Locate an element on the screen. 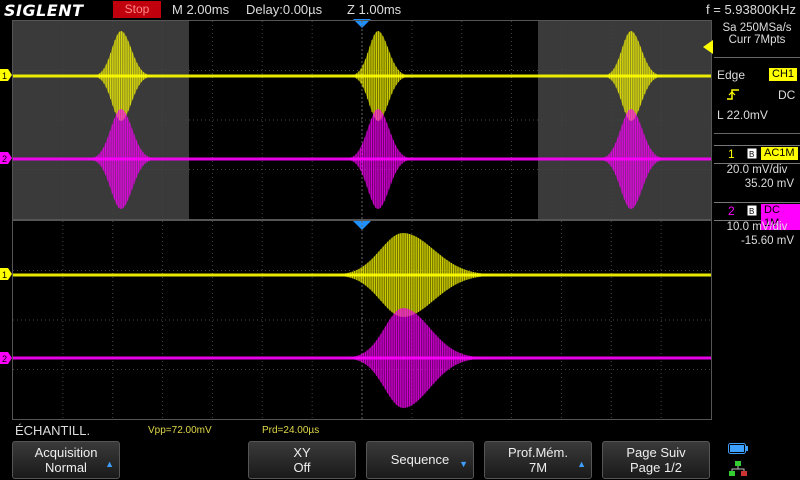 The height and width of the screenshot is (480, 800). softkey-label: Page Suiv is located at coordinates (656, 452).